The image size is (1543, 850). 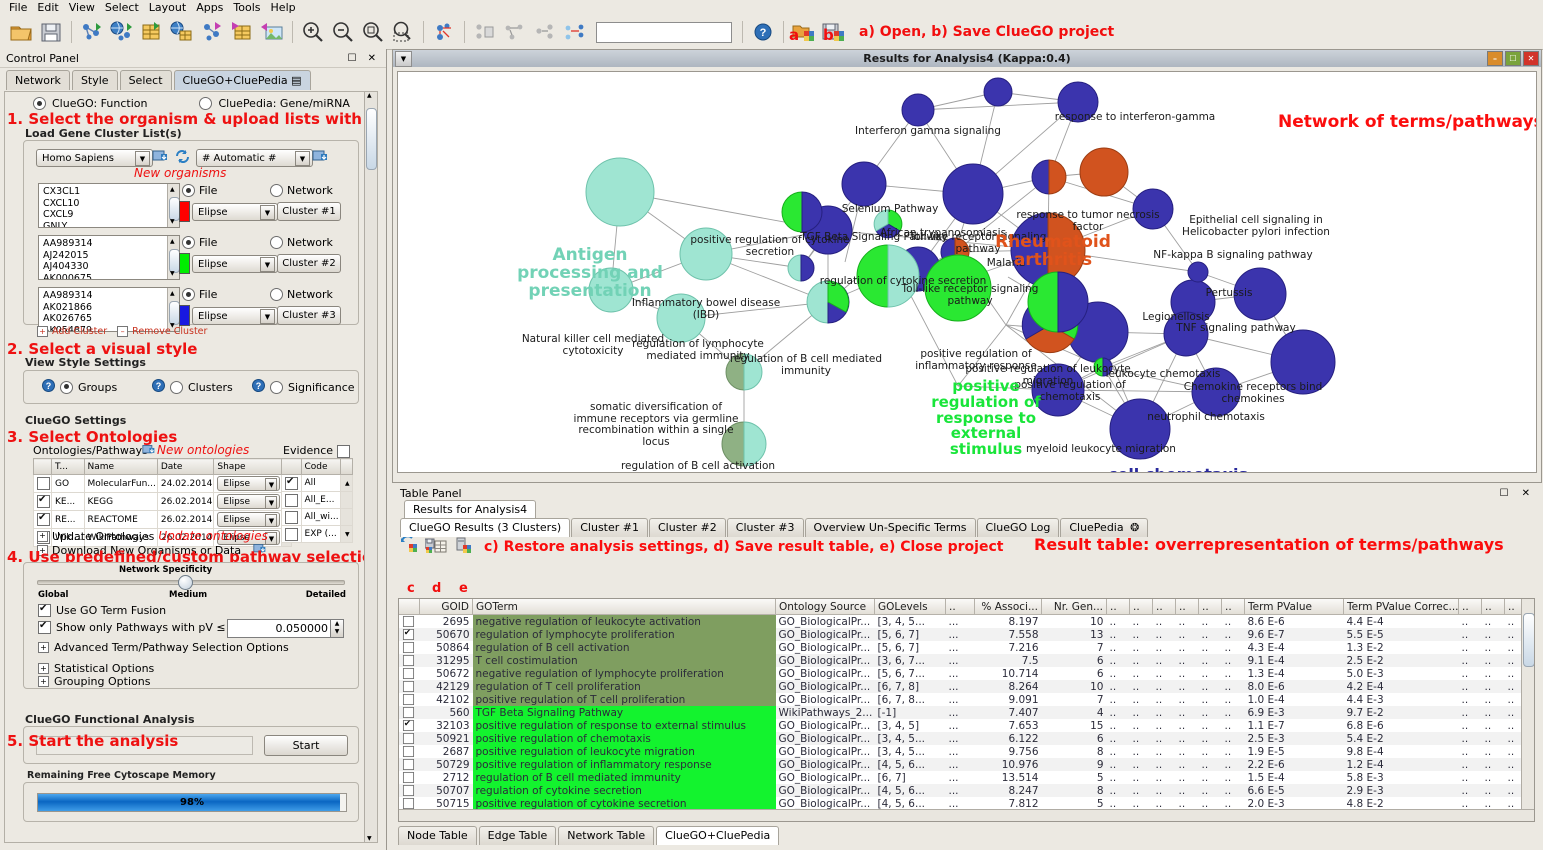 I want to click on cluster3-source-file: File, so click(x=199, y=294).